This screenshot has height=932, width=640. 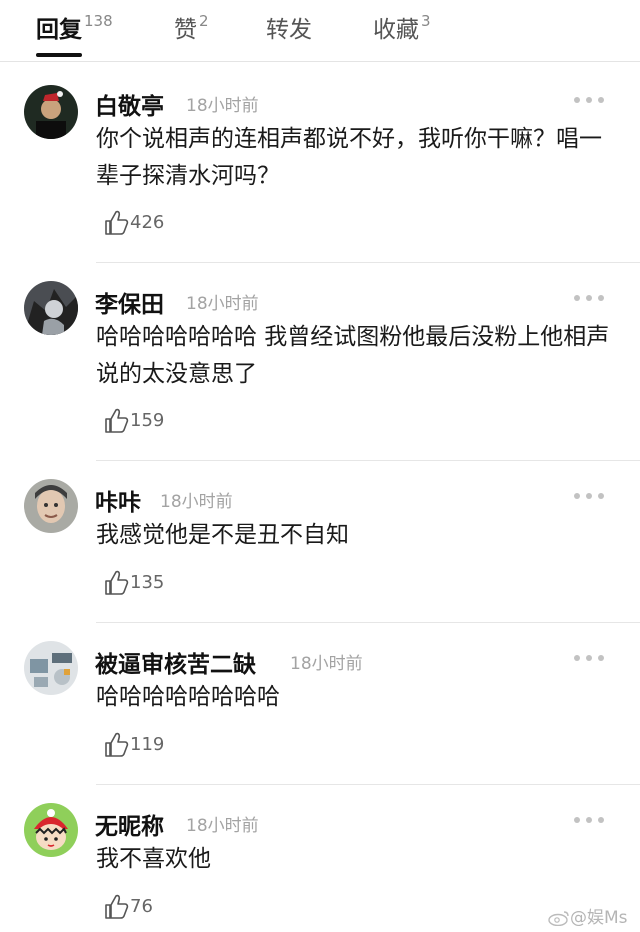 I want to click on active-tab-indicator, so click(x=59, y=55).